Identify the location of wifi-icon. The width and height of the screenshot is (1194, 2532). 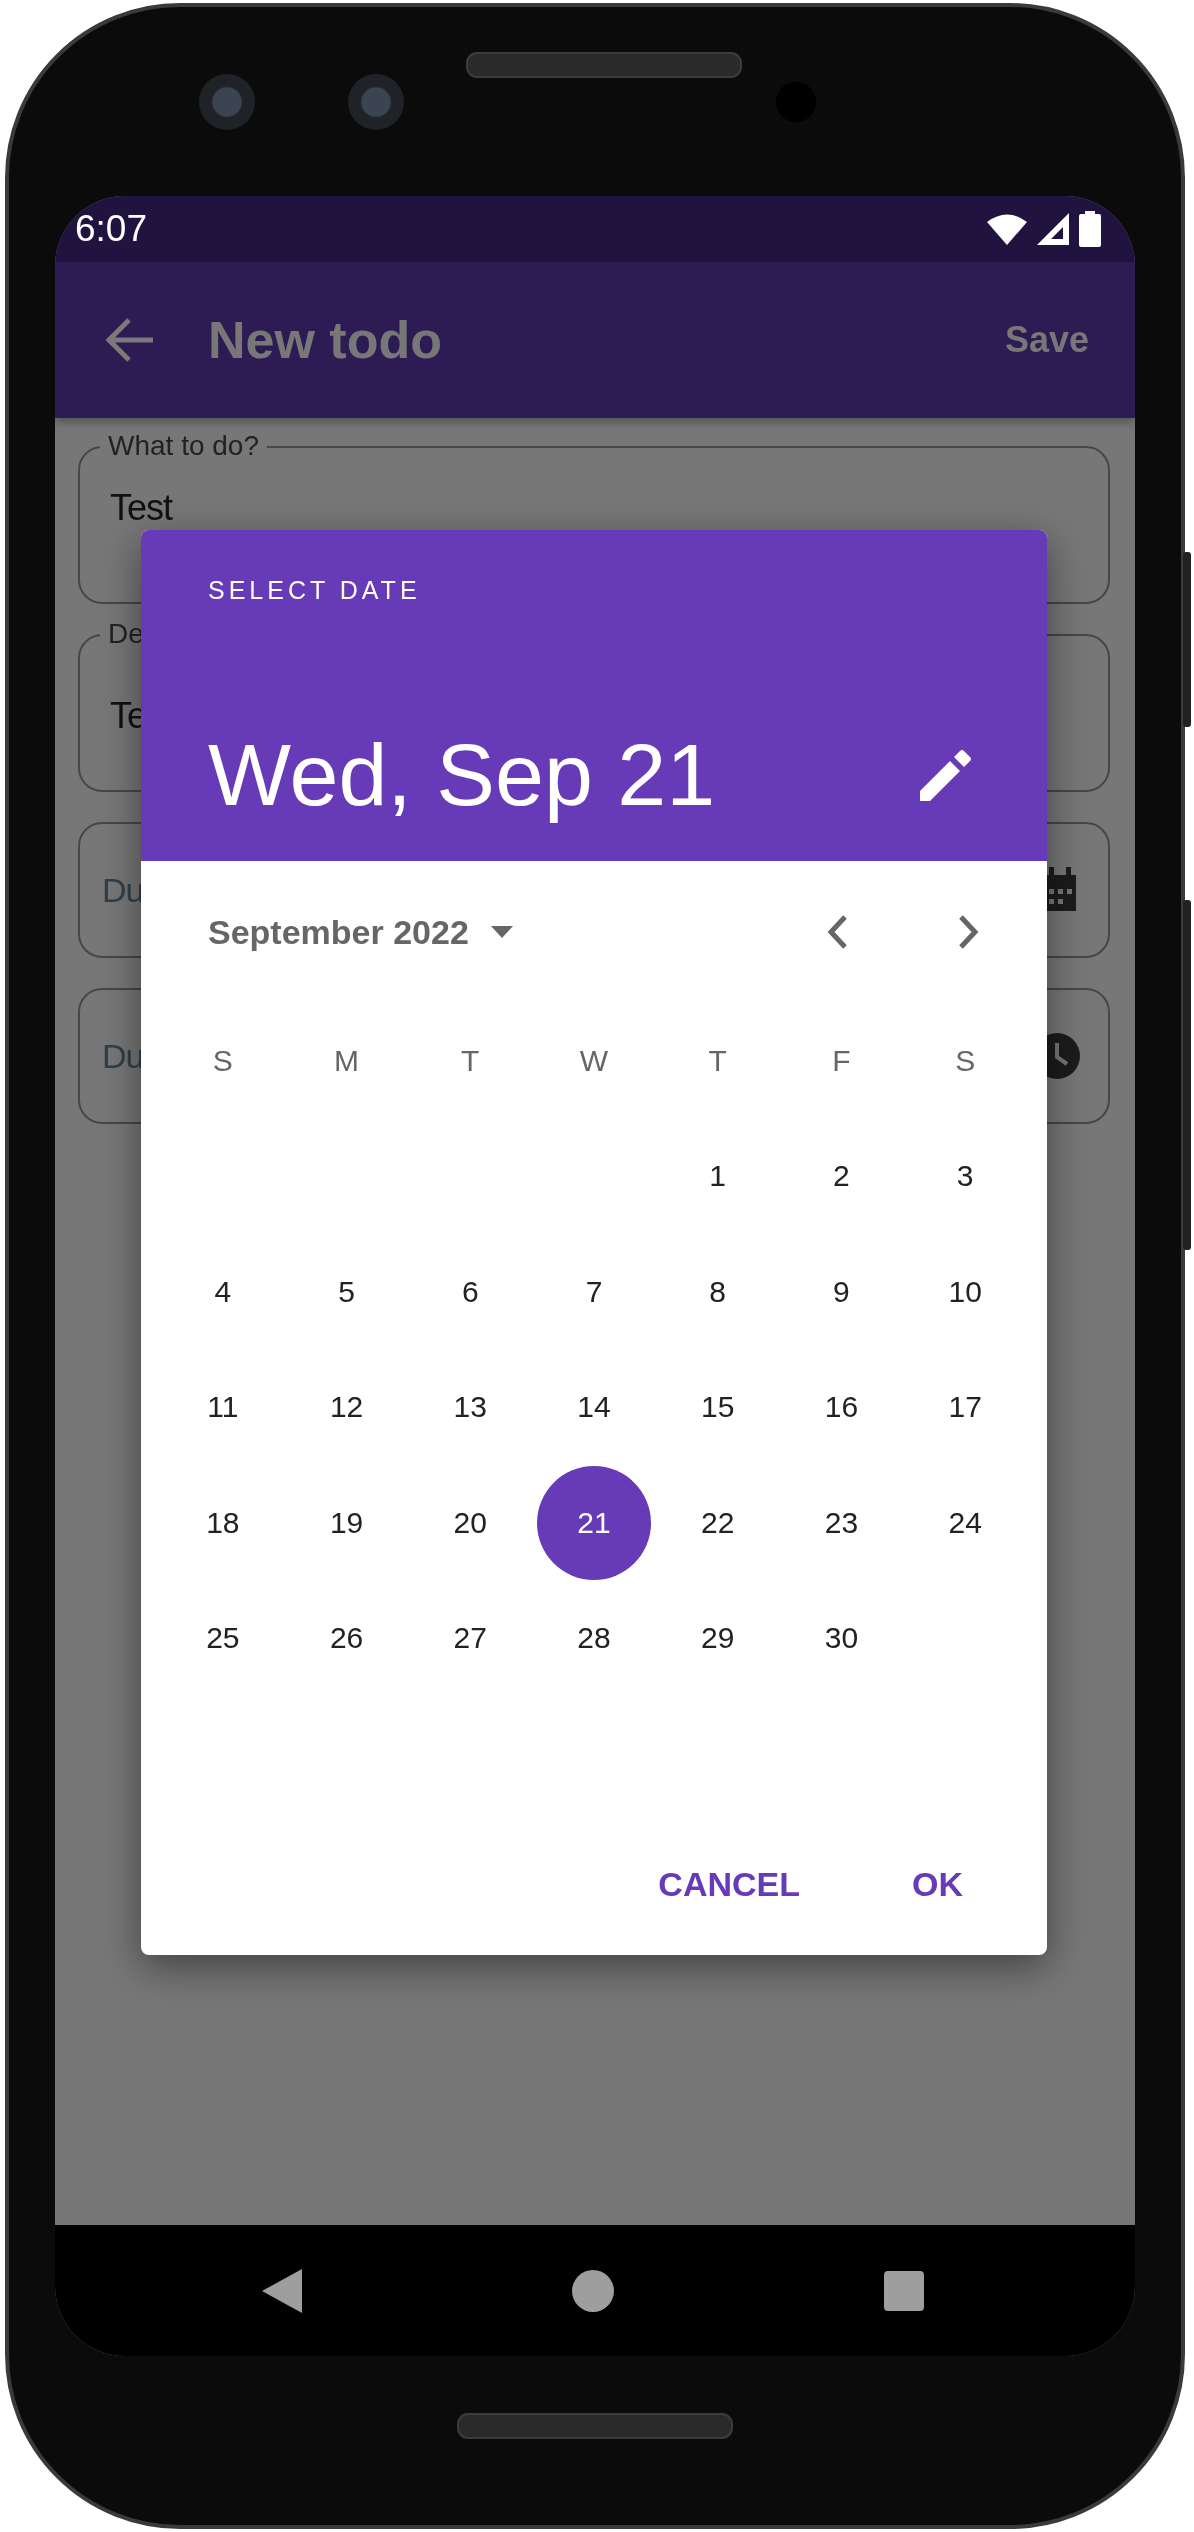
(1007, 229).